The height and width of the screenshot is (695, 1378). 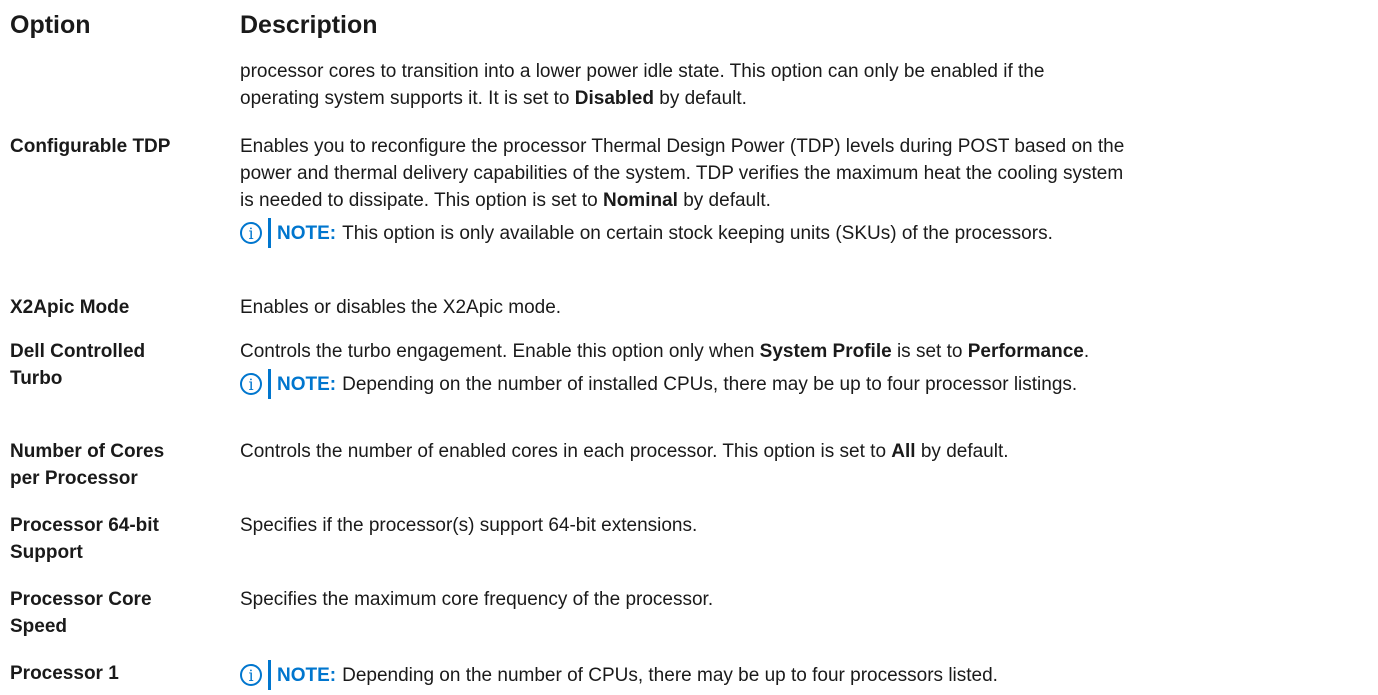 I want to click on desc-bold: Nominal, so click(x=640, y=200).